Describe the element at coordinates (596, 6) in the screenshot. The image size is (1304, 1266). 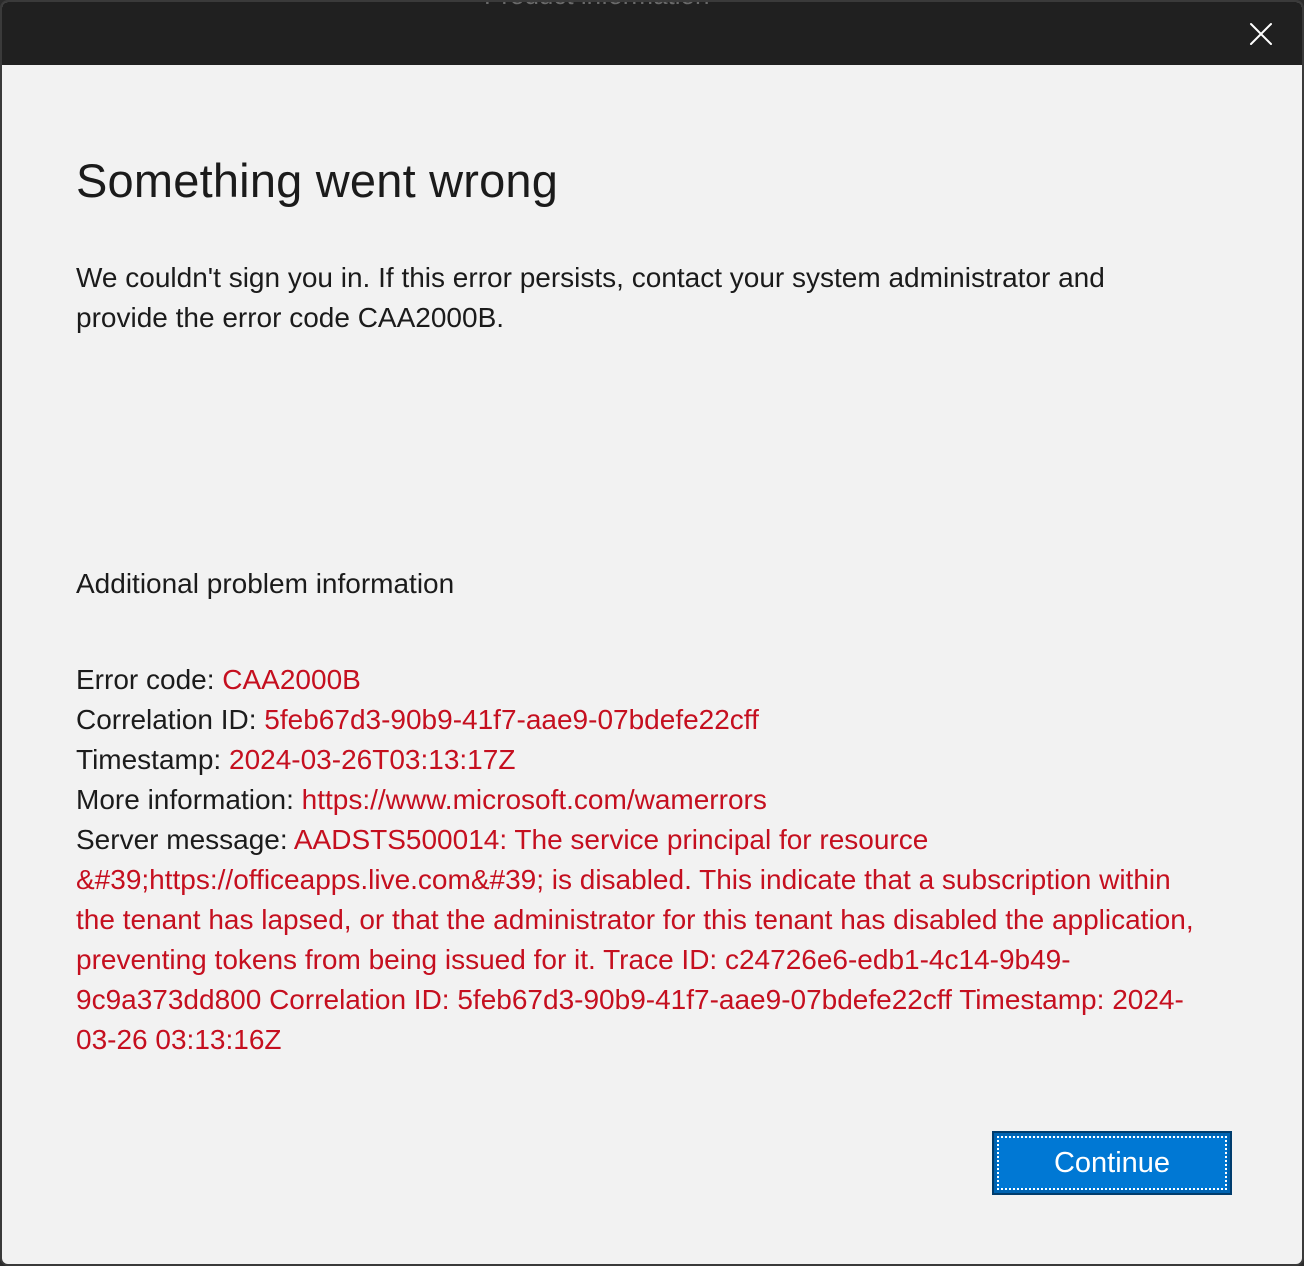
I see `window-title: Product information` at that location.